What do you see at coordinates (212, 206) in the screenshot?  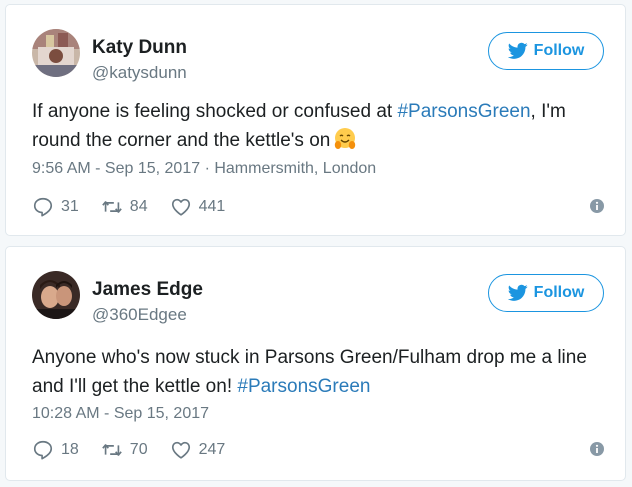 I see `like-count: 441` at bounding box center [212, 206].